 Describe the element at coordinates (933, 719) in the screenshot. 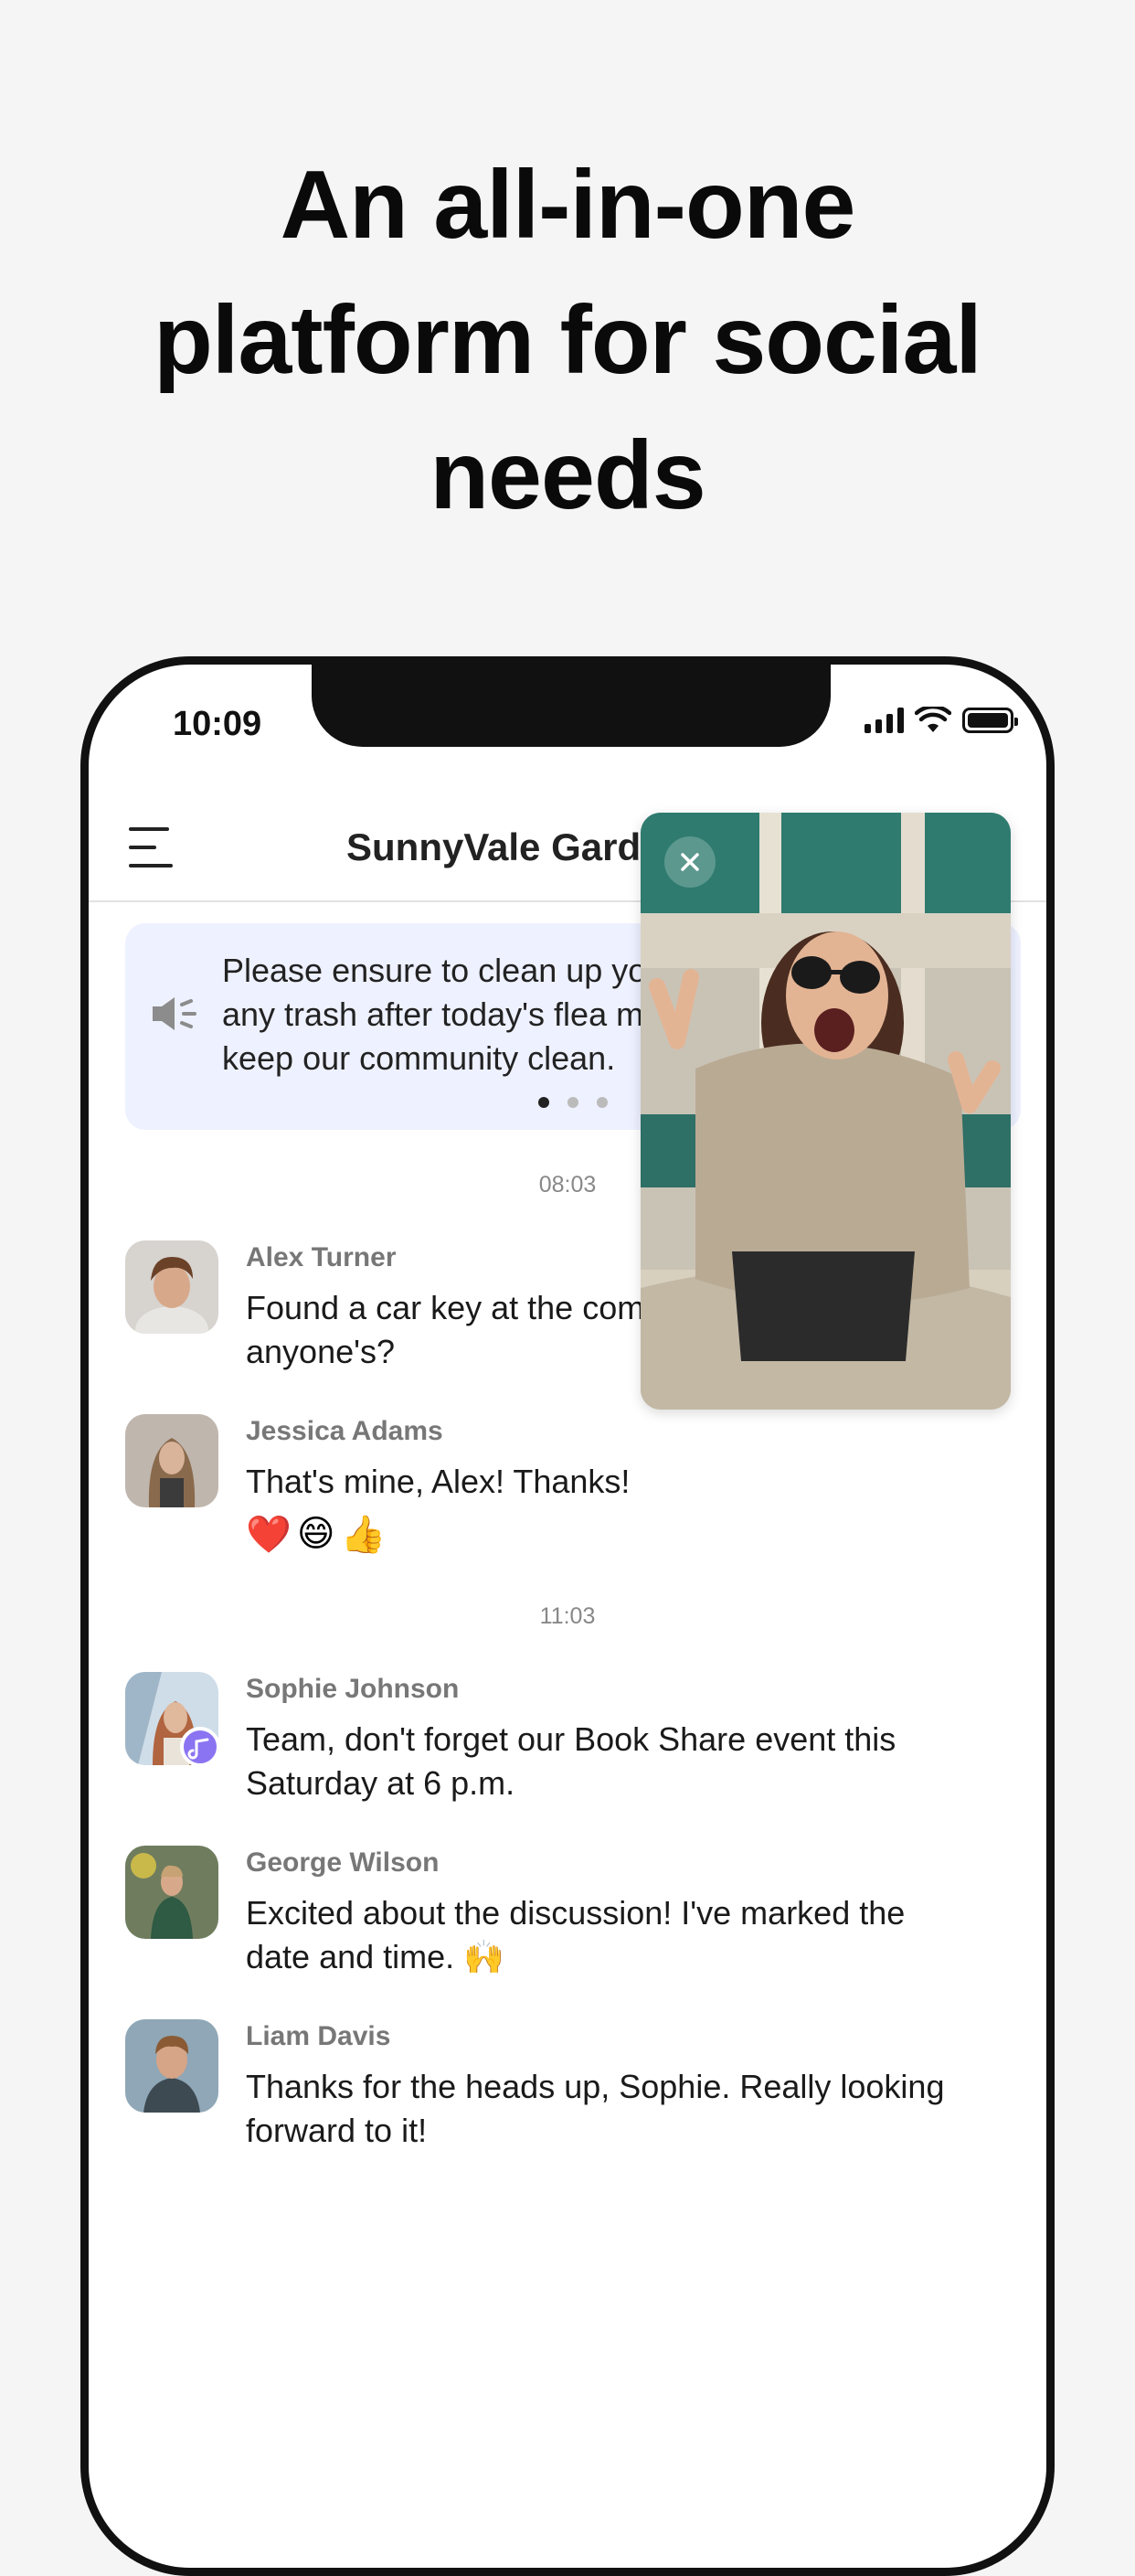

I see `wifi-icon` at that location.